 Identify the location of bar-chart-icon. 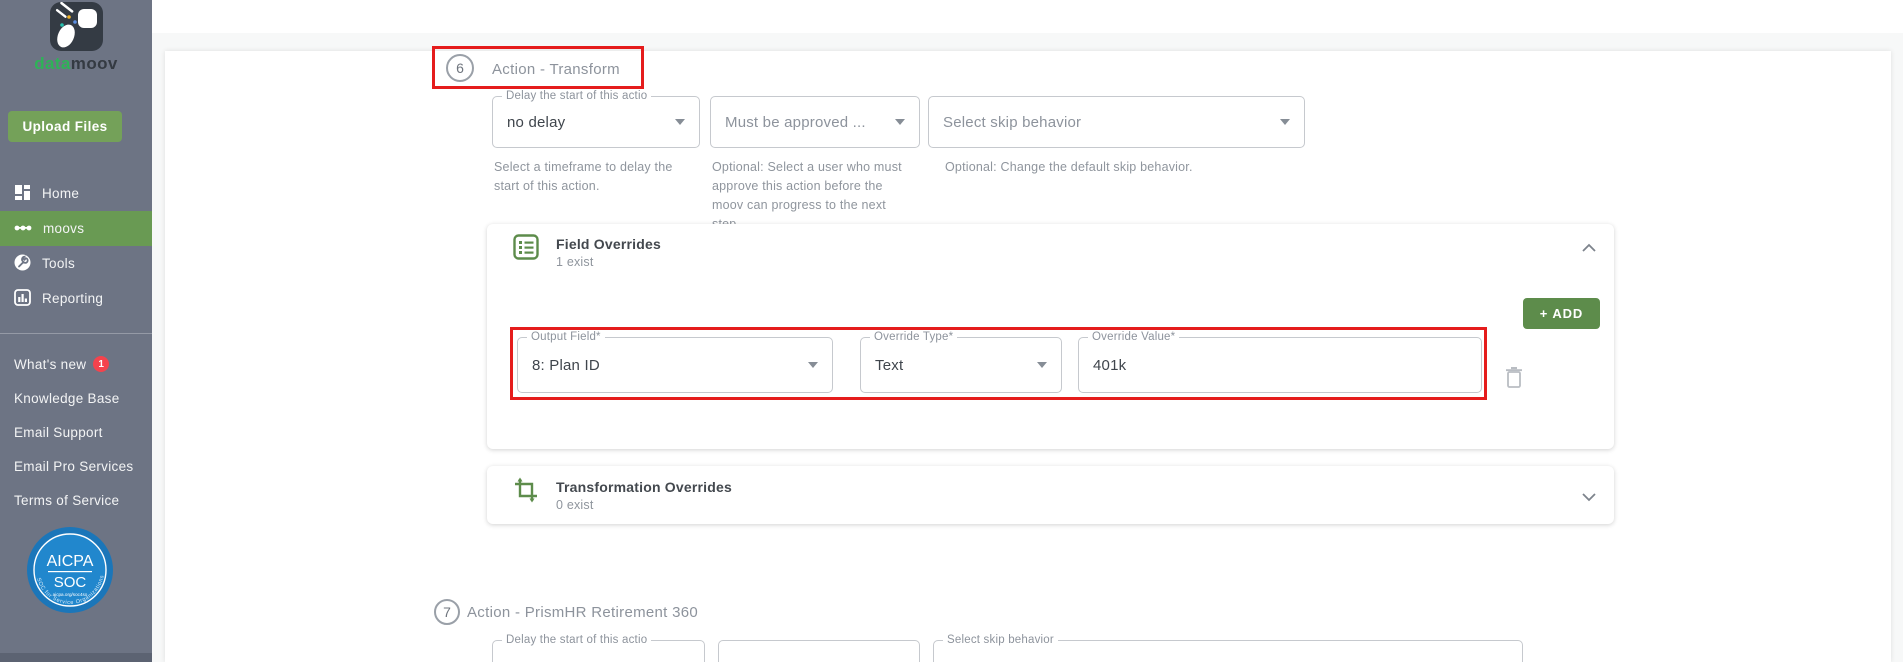
(22, 298).